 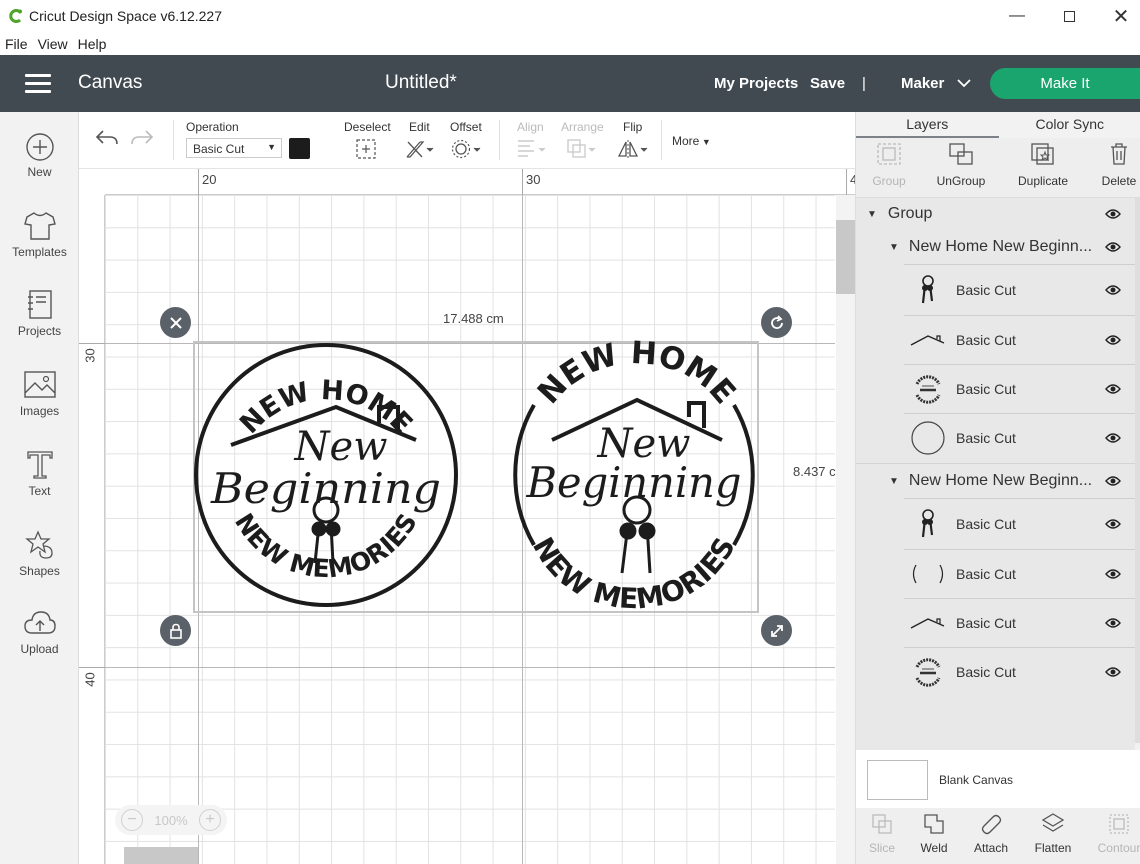 I want to click on close-icon: ✕, so click(x=1119, y=16).